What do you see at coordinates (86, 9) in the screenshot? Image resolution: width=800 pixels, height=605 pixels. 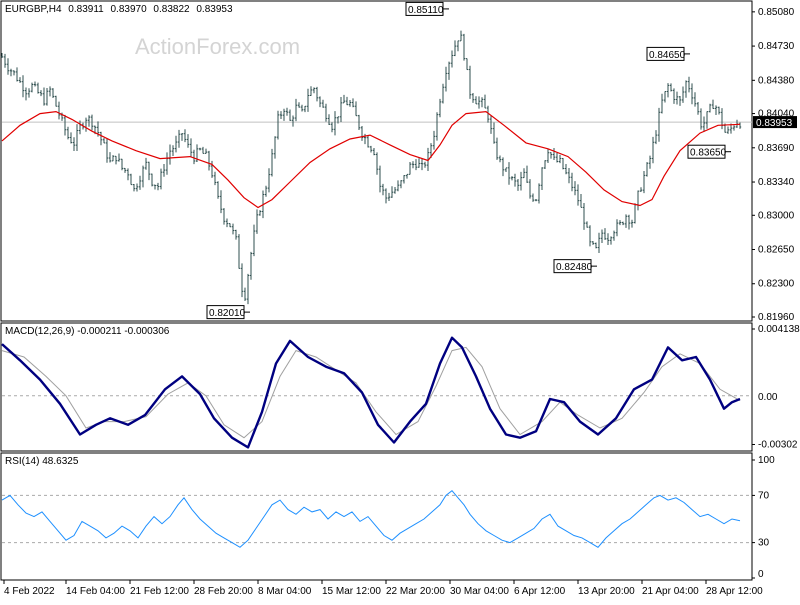 I see `open-value: 0.83911` at bounding box center [86, 9].